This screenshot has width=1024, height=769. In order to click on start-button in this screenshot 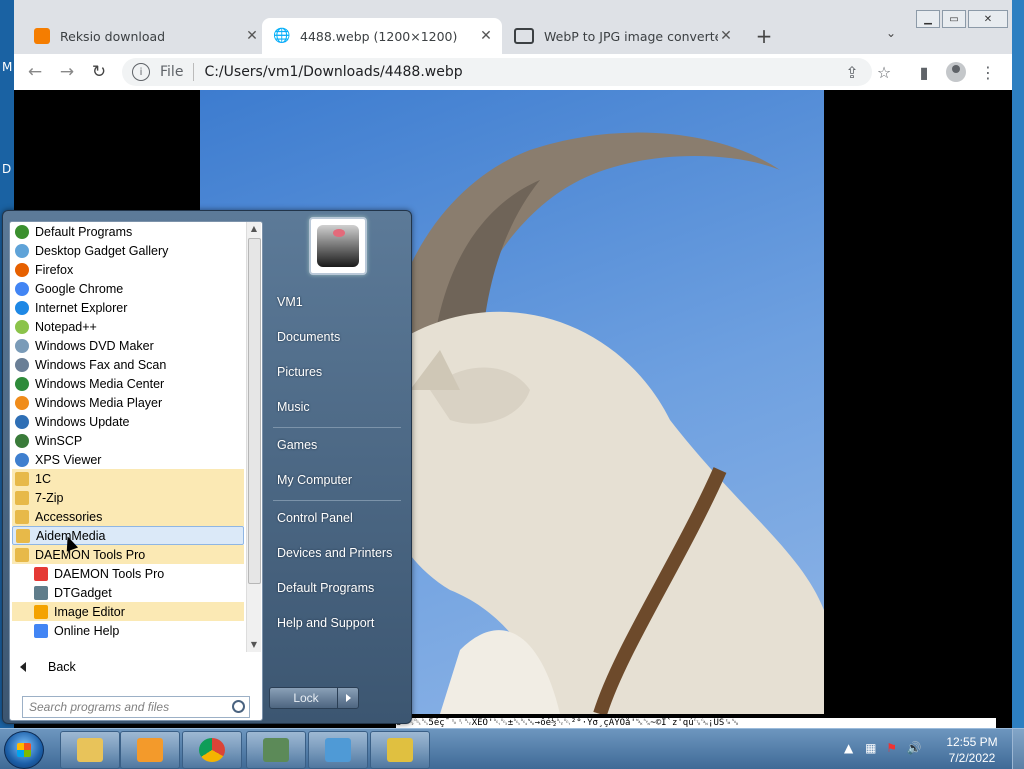, I will do `click(24, 750)`.